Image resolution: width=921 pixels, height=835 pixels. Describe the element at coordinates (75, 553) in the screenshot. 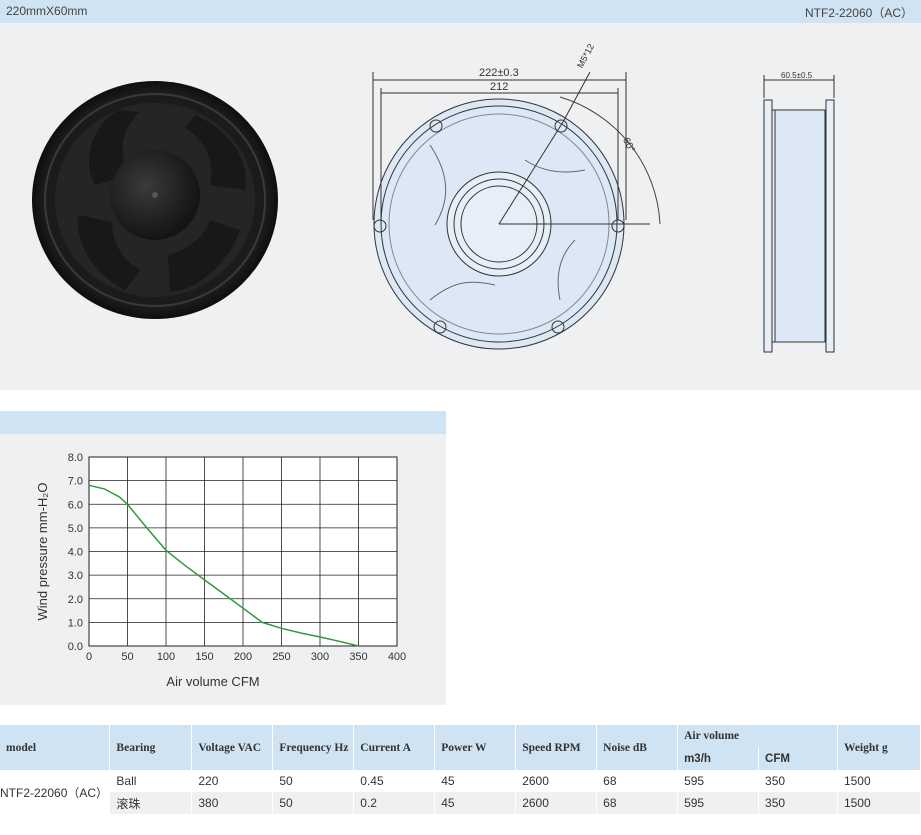

I see `y-tick-label: 4.0` at that location.